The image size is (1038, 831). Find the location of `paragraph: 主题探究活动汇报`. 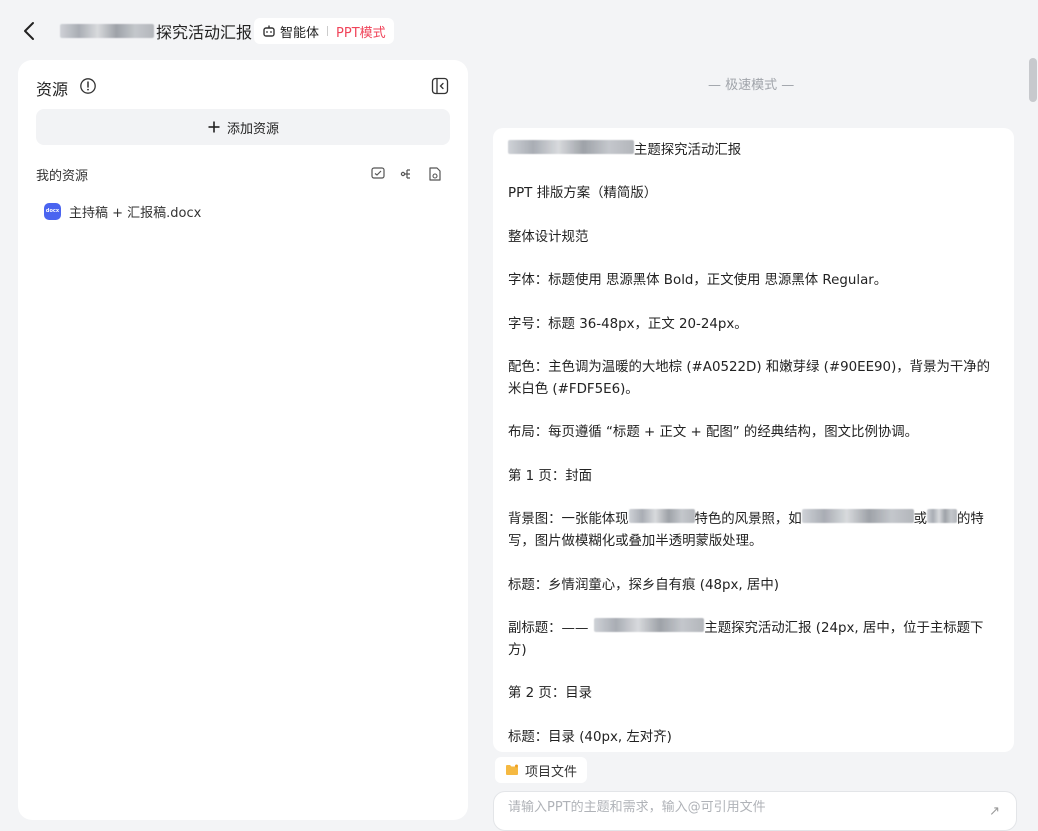

paragraph: 主题探究活动汇报 is located at coordinates (754, 151).